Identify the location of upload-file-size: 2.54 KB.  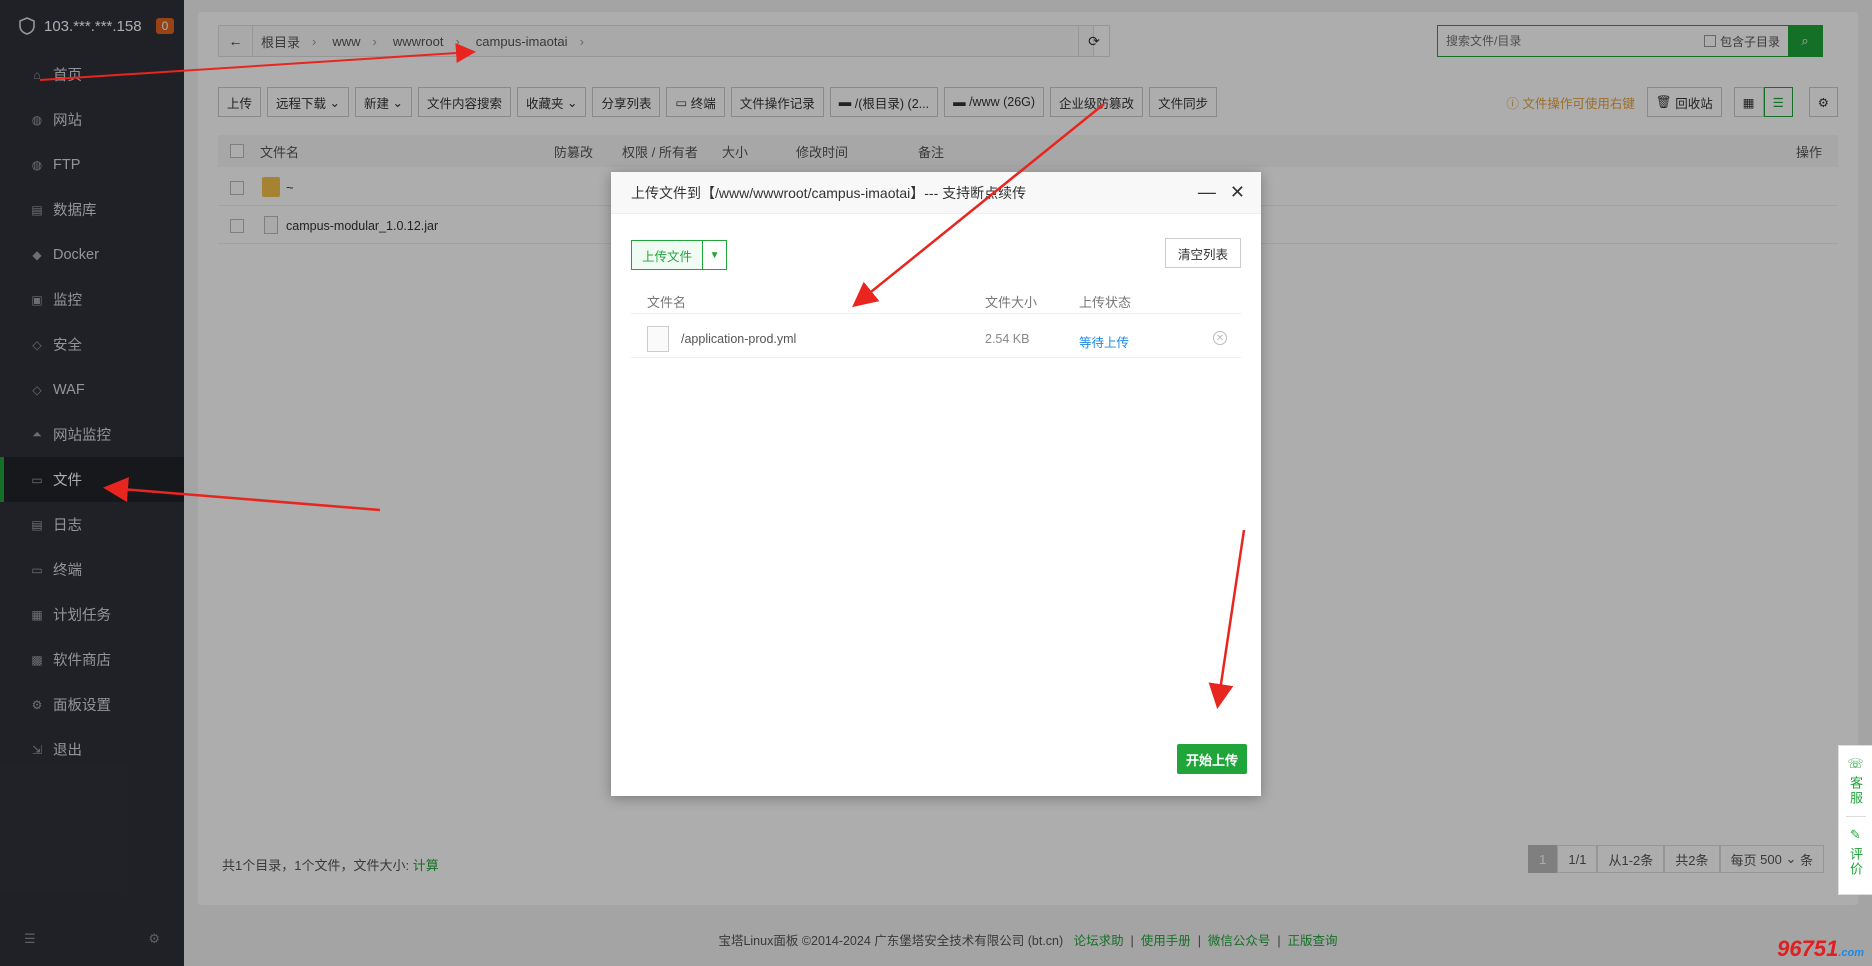
(1007, 339).